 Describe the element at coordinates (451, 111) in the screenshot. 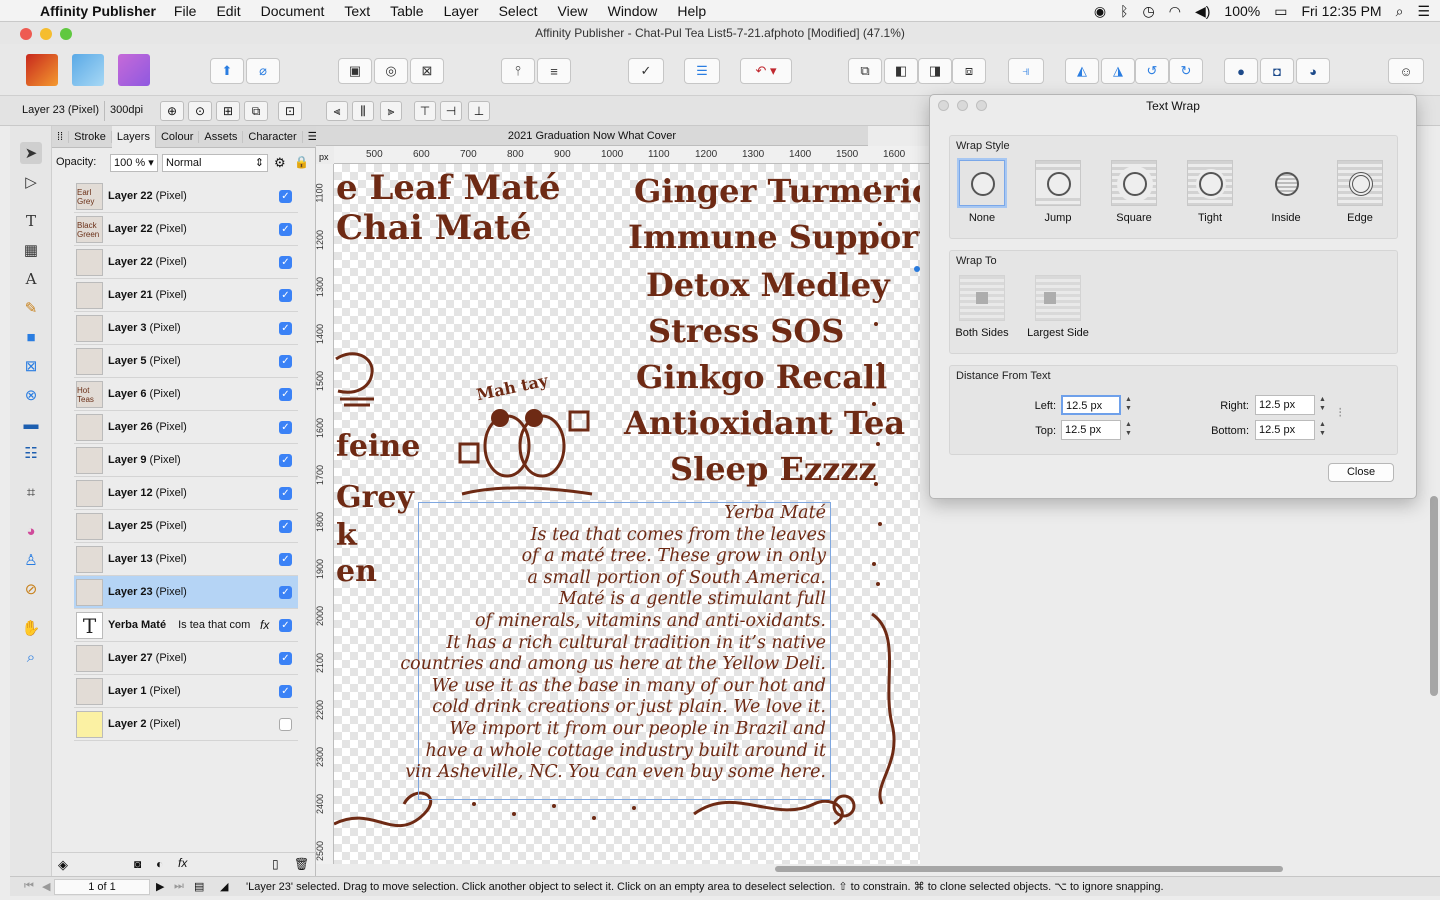

I see `align-middle-icon: ⊣` at that location.